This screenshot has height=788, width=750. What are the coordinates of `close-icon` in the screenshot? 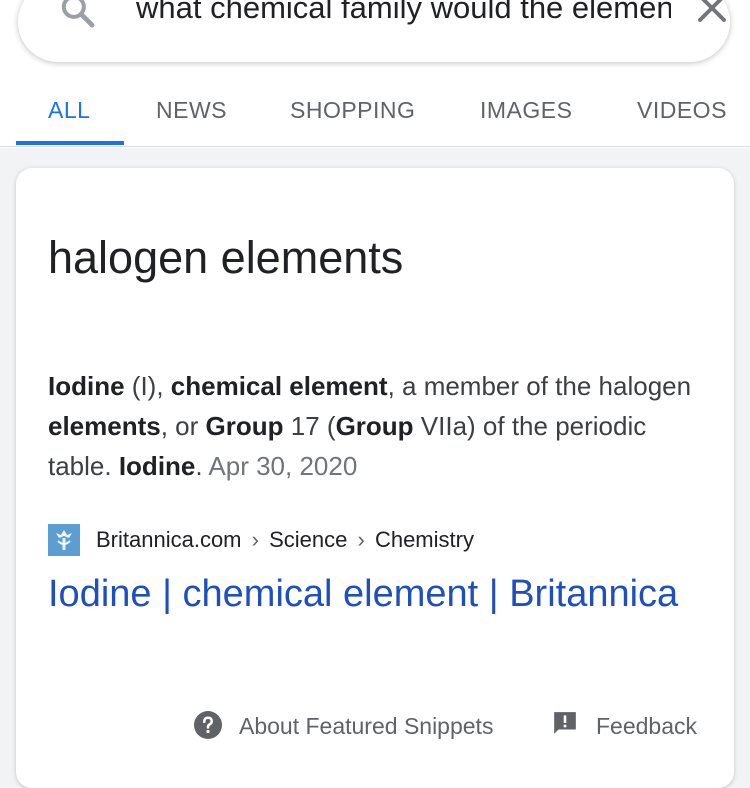 It's located at (712, 13).